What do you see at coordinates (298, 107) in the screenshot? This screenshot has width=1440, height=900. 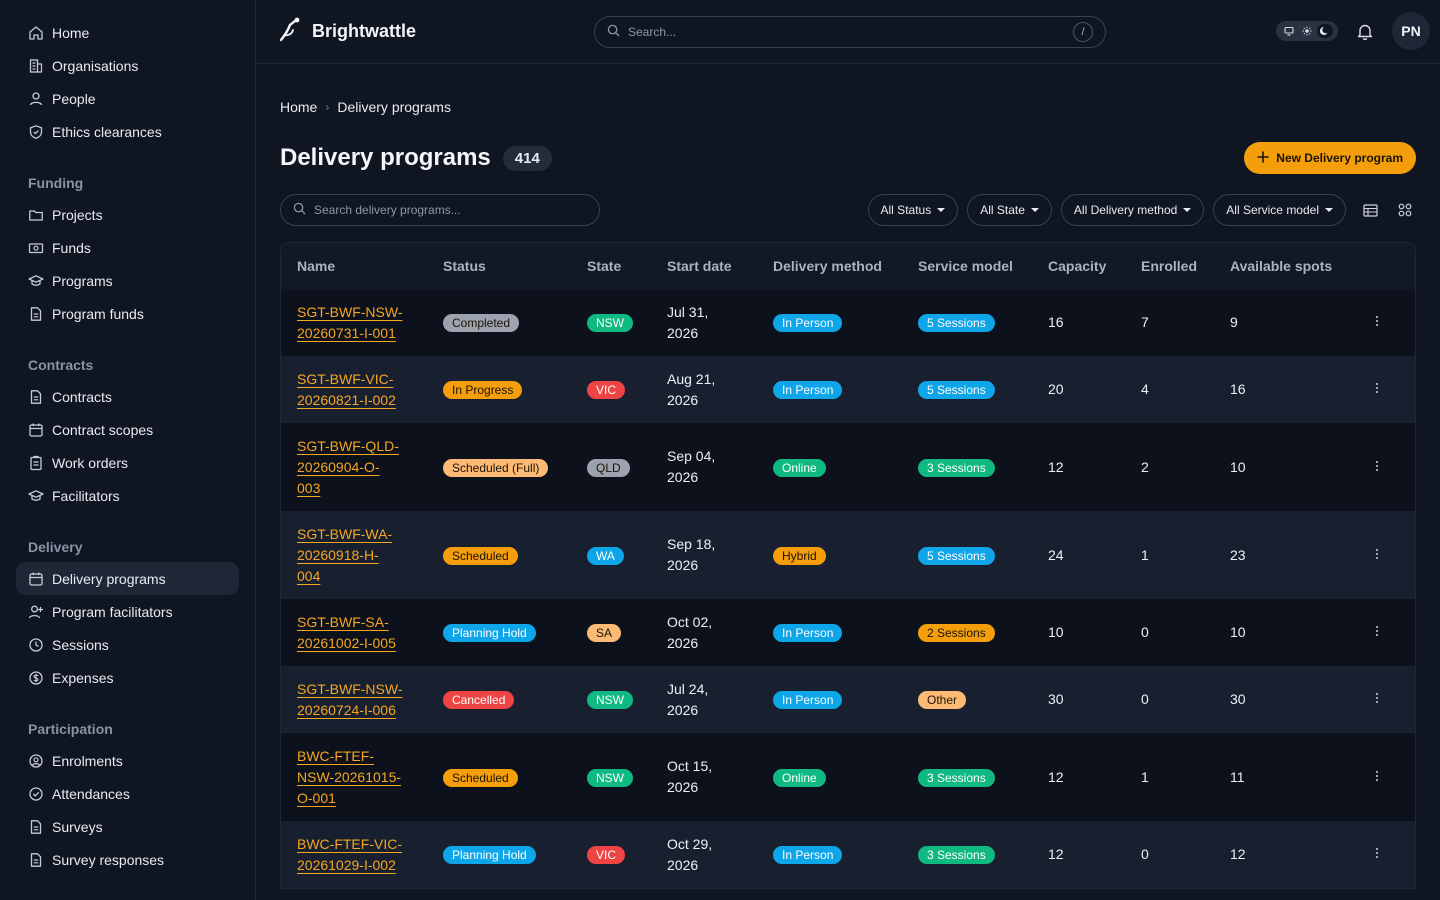 I see `breadcrumb-home: Home` at bounding box center [298, 107].